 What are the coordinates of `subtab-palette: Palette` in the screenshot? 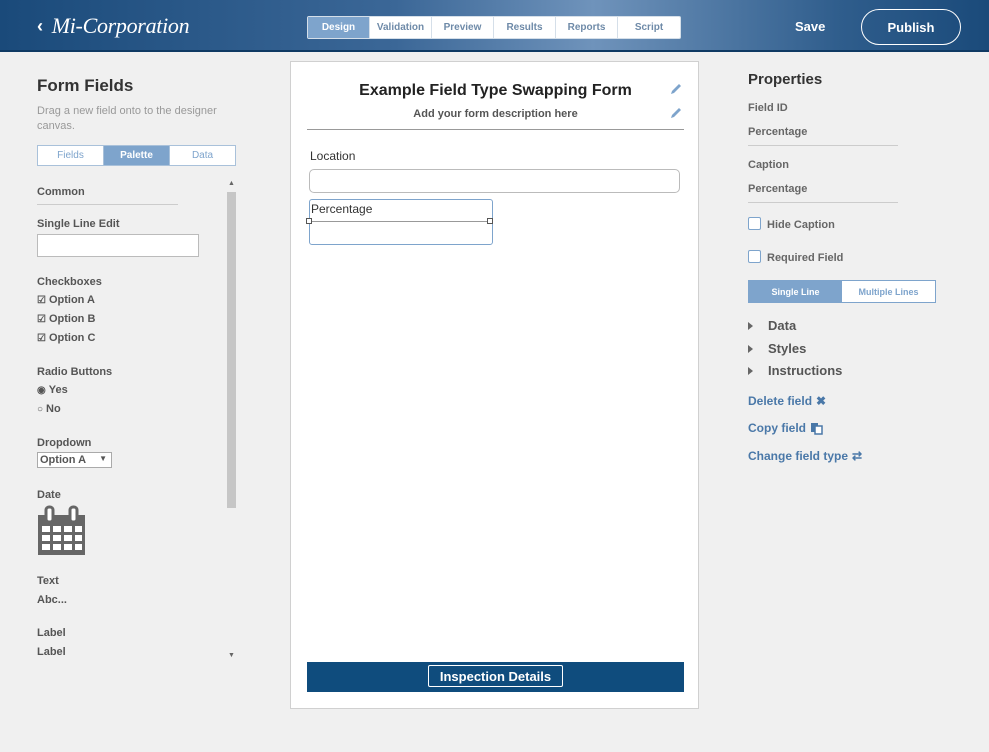 It's located at (137, 155).